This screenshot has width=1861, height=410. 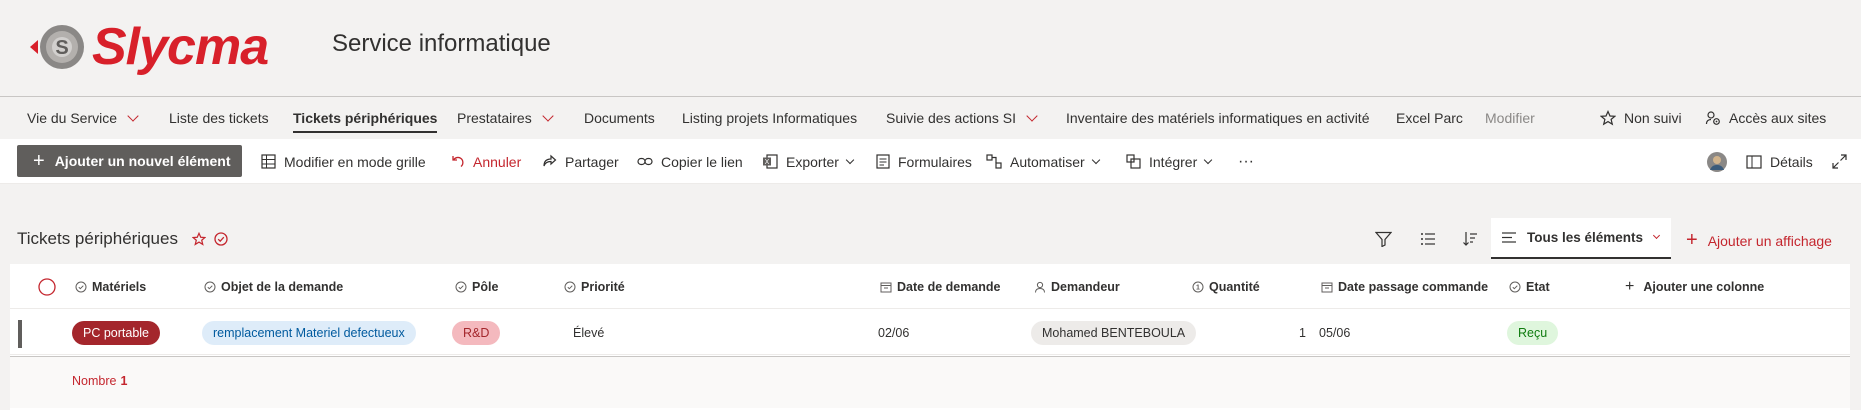 I want to click on grid-edit-button: Modifier en mode grille, so click(x=343, y=161).